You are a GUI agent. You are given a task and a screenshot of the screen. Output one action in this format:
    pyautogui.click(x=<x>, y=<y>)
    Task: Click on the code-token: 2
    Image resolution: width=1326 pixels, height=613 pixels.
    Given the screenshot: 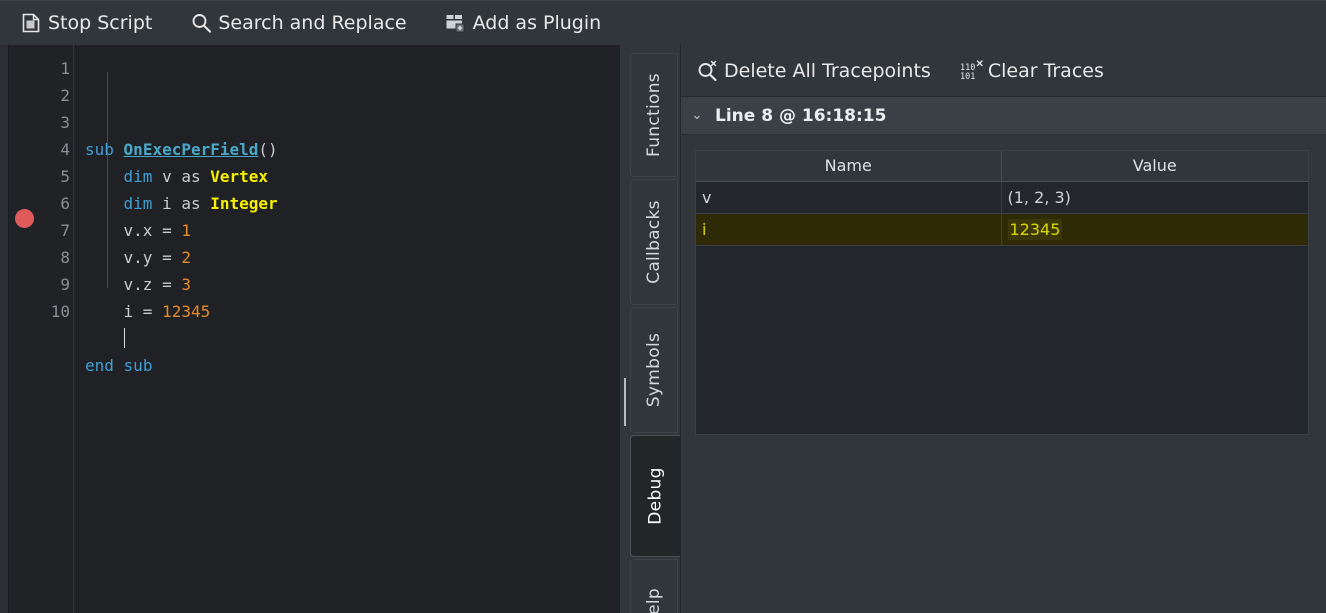 What is the action you would take?
    pyautogui.click(x=186, y=257)
    